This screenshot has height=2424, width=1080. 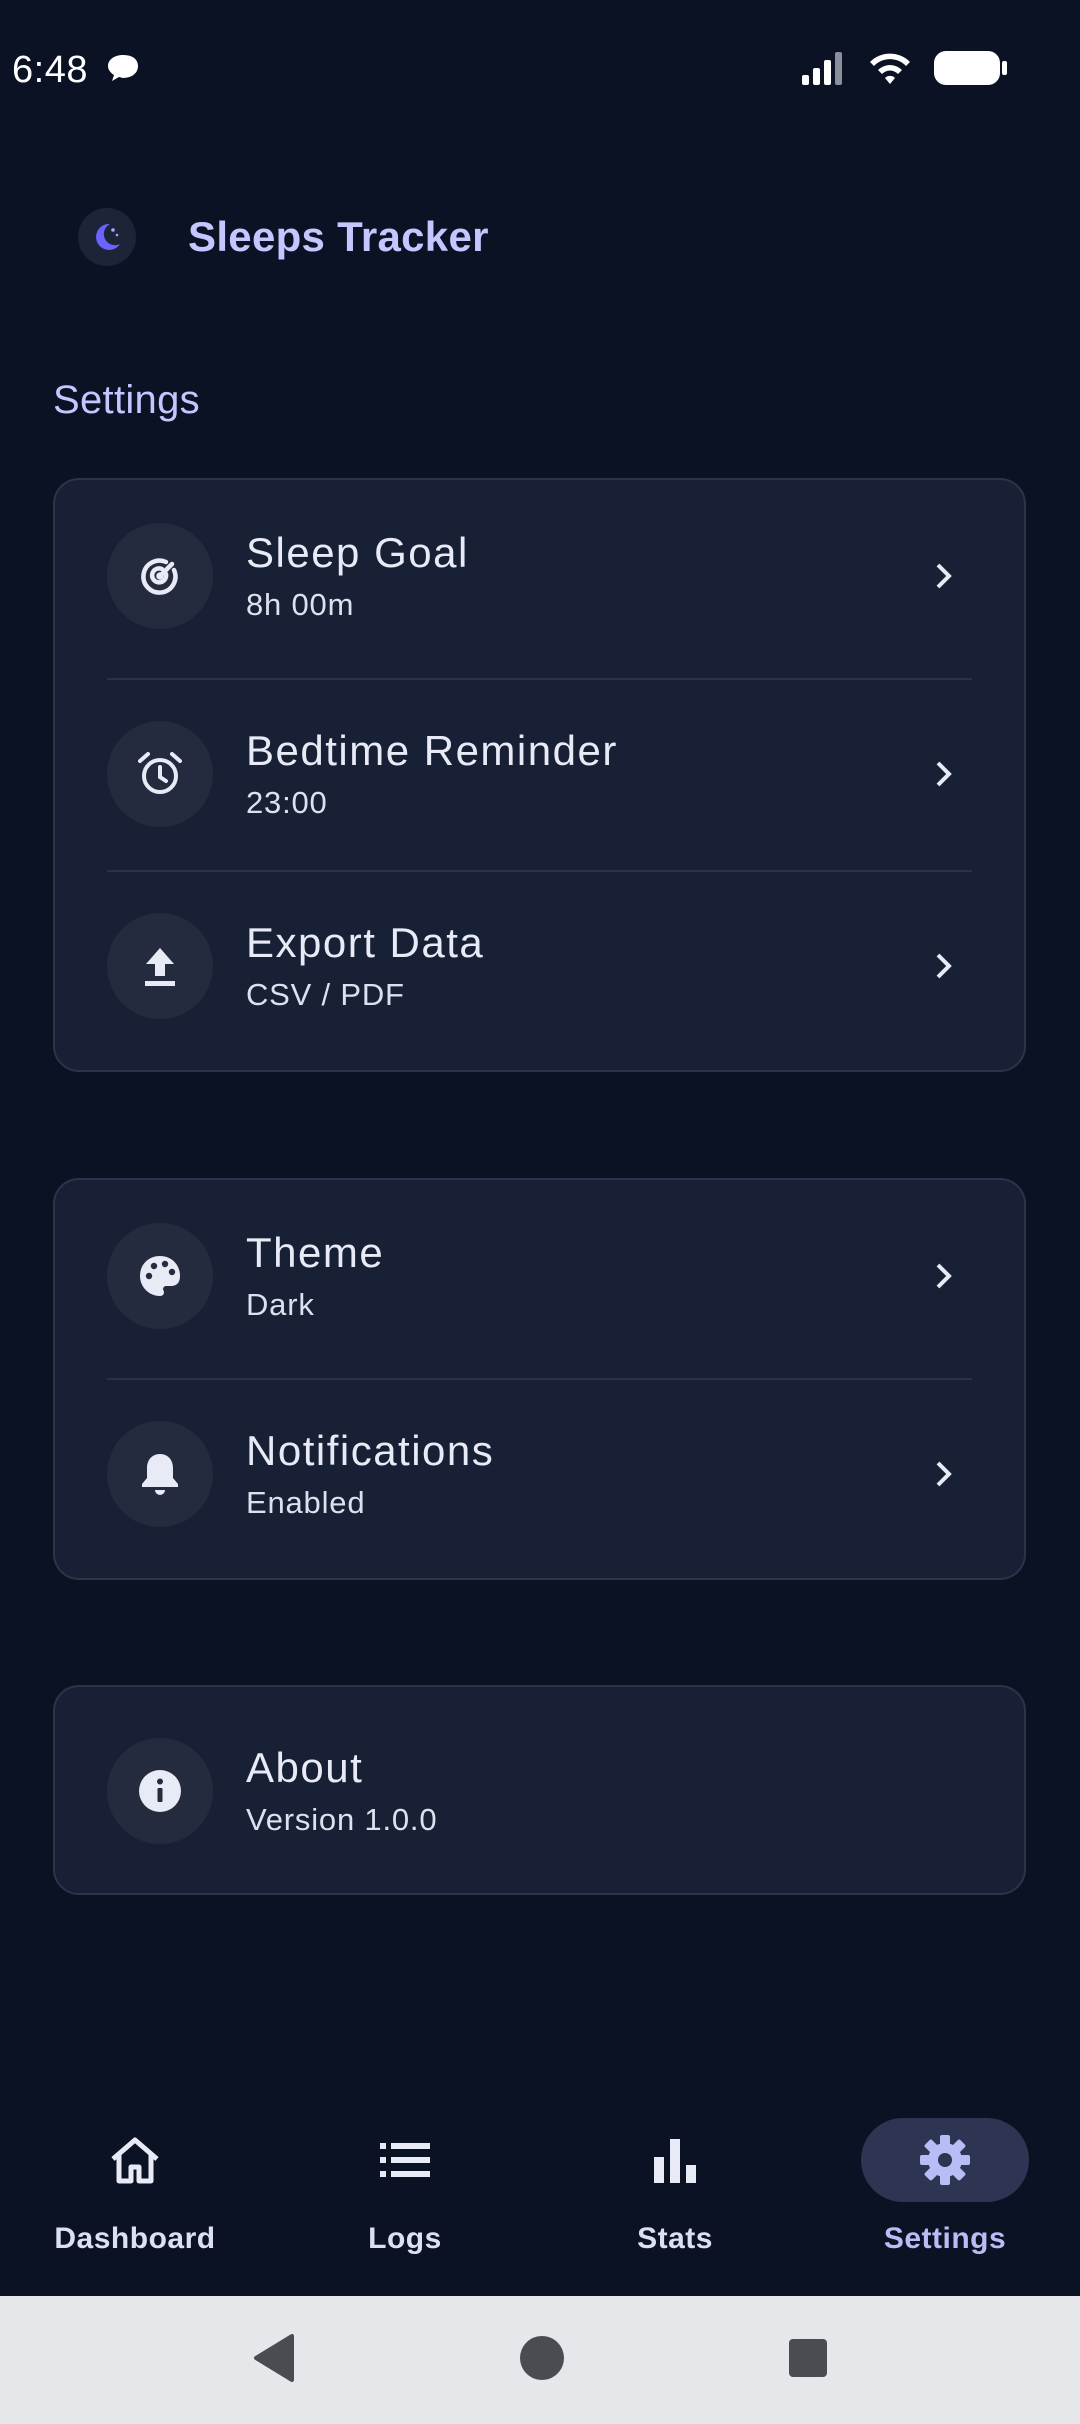 What do you see at coordinates (287, 802) in the screenshot?
I see `setting-value: 23:00` at bounding box center [287, 802].